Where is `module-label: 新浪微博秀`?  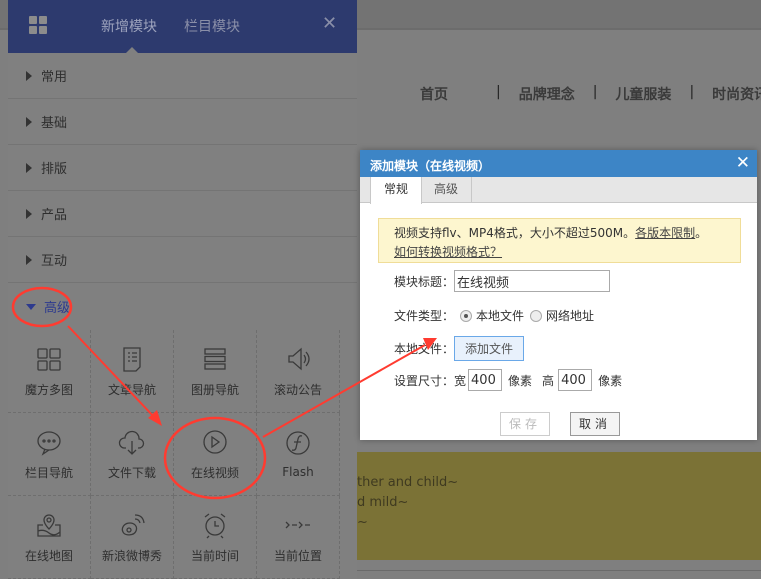
module-label: 新浪微博秀 is located at coordinates (131, 555).